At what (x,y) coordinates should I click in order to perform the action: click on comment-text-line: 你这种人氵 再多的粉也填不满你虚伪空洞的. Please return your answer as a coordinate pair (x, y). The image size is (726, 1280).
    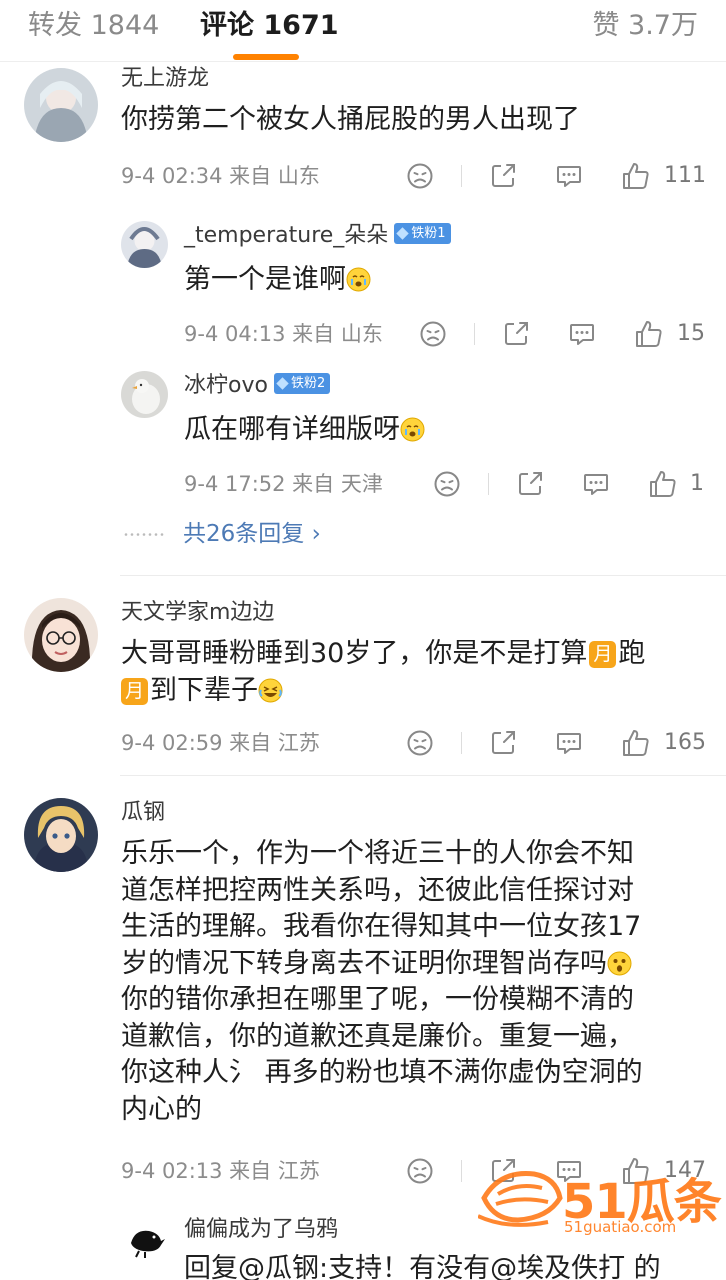
    Looking at the image, I should click on (382, 1072).